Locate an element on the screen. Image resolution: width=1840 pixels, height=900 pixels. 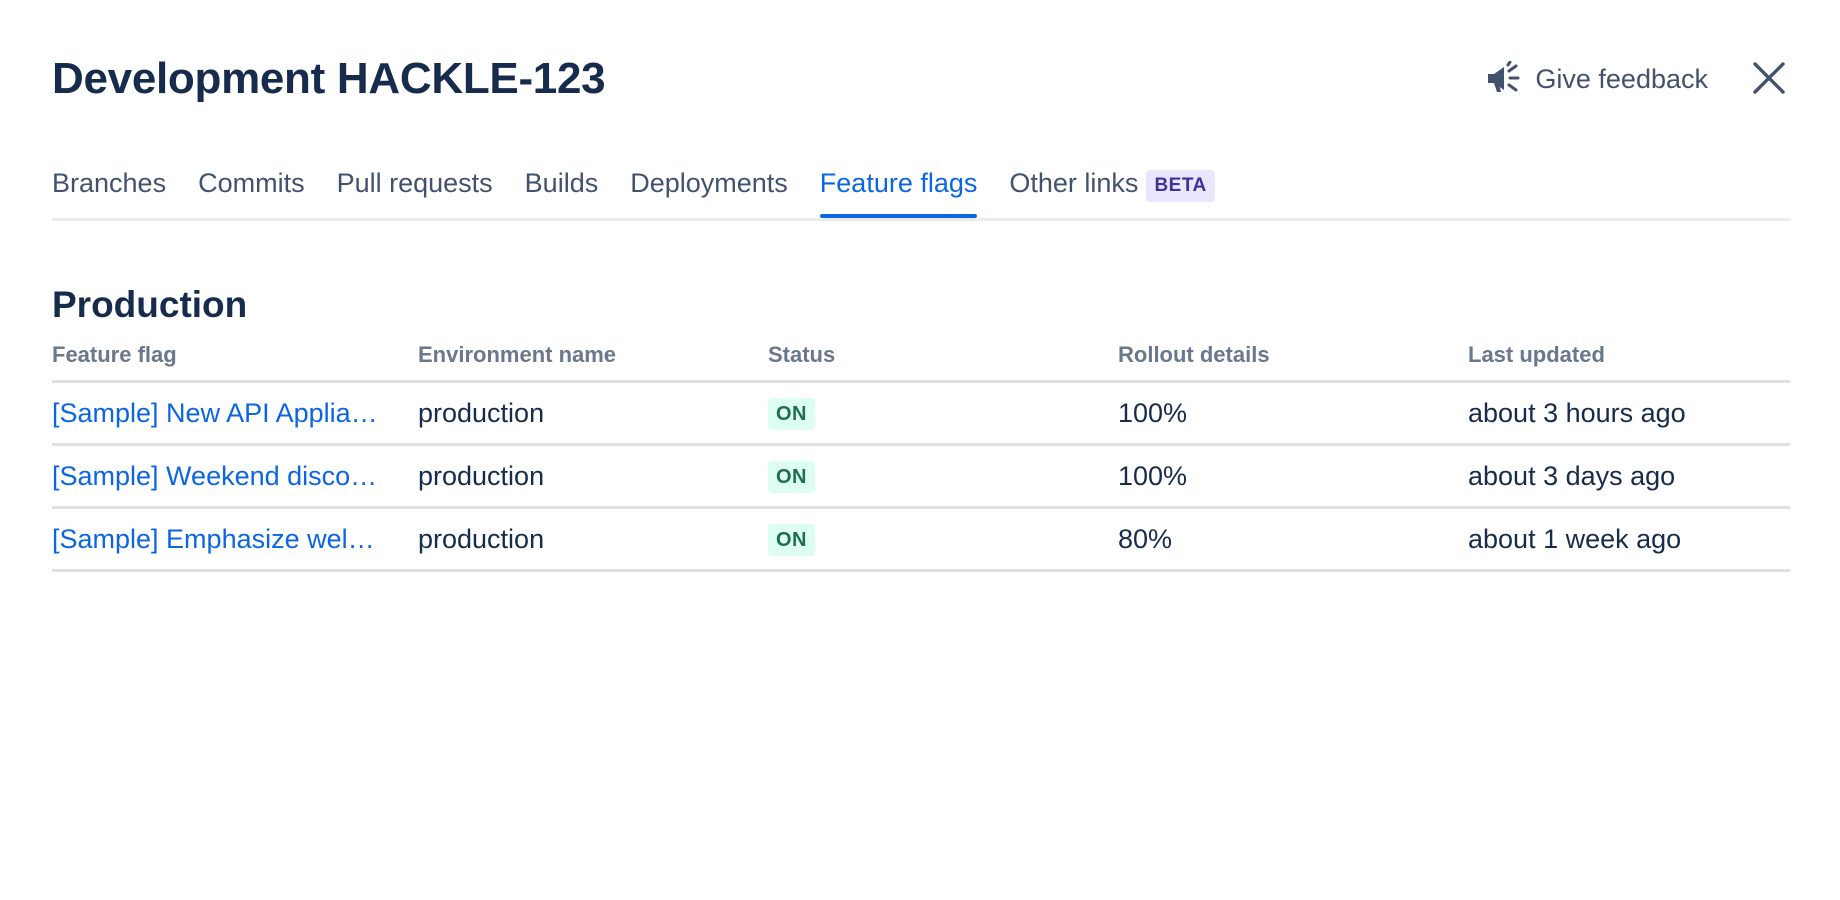
column-header-last-updated: Last updated is located at coordinates (1629, 361).